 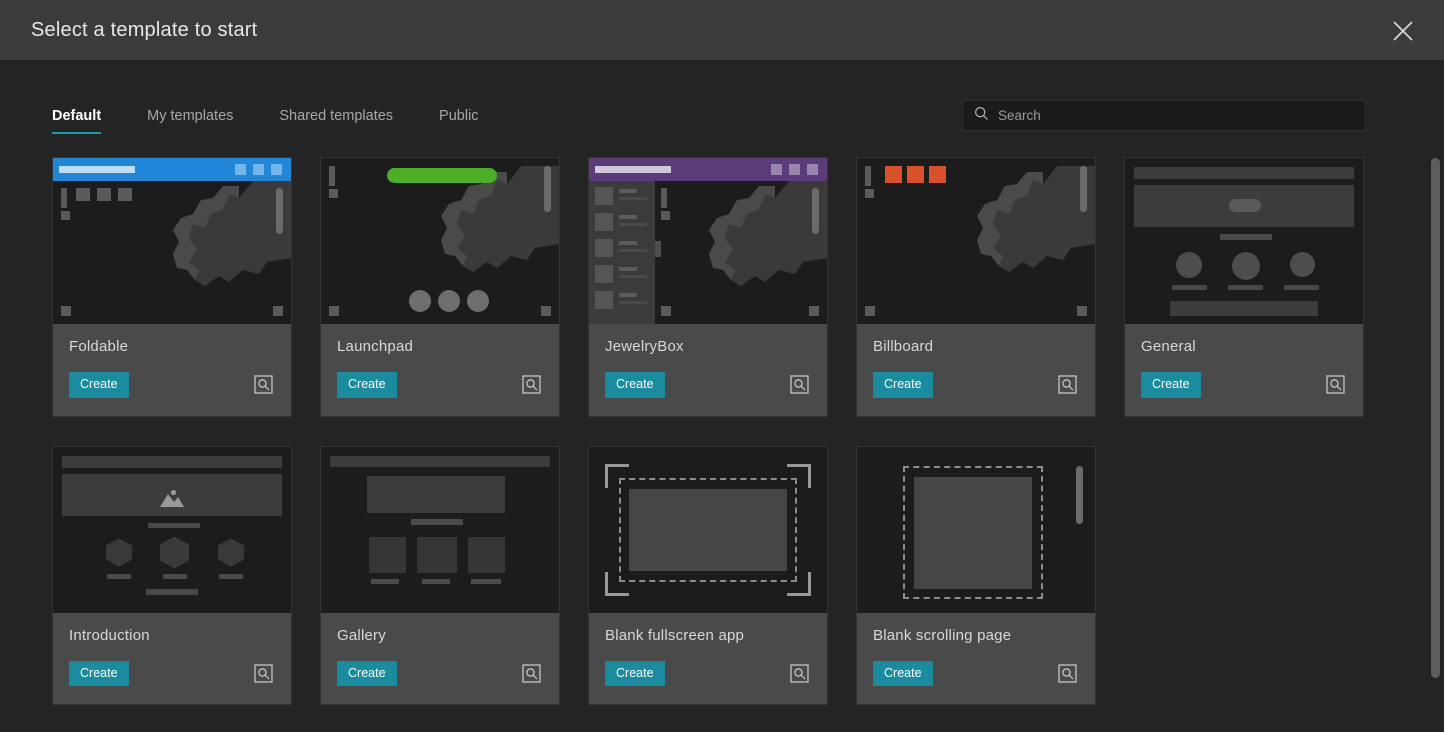 I want to click on dialog-title-bar: Select a template to start, so click(x=722, y=30).